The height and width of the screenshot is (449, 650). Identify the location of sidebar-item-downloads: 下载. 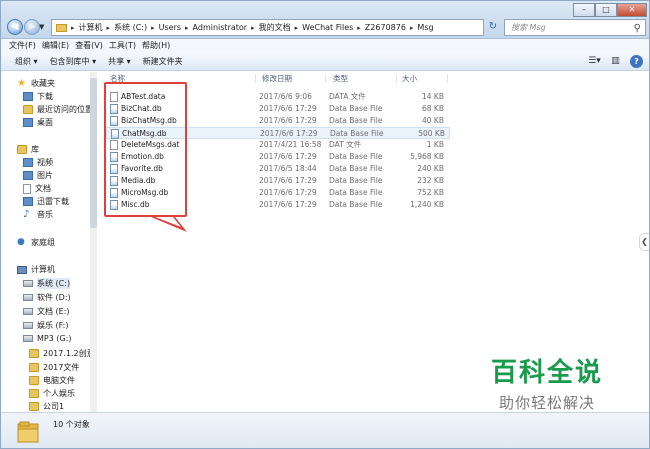
(38, 96).